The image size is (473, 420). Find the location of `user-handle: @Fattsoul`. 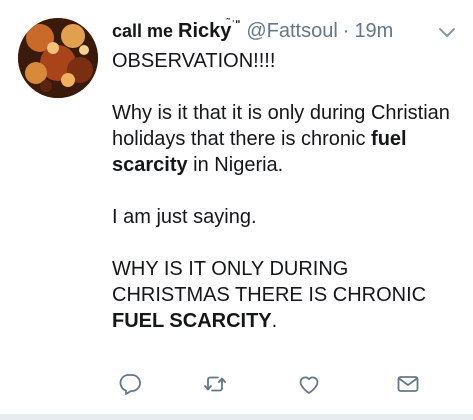

user-handle: @Fattsoul is located at coordinates (291, 31).